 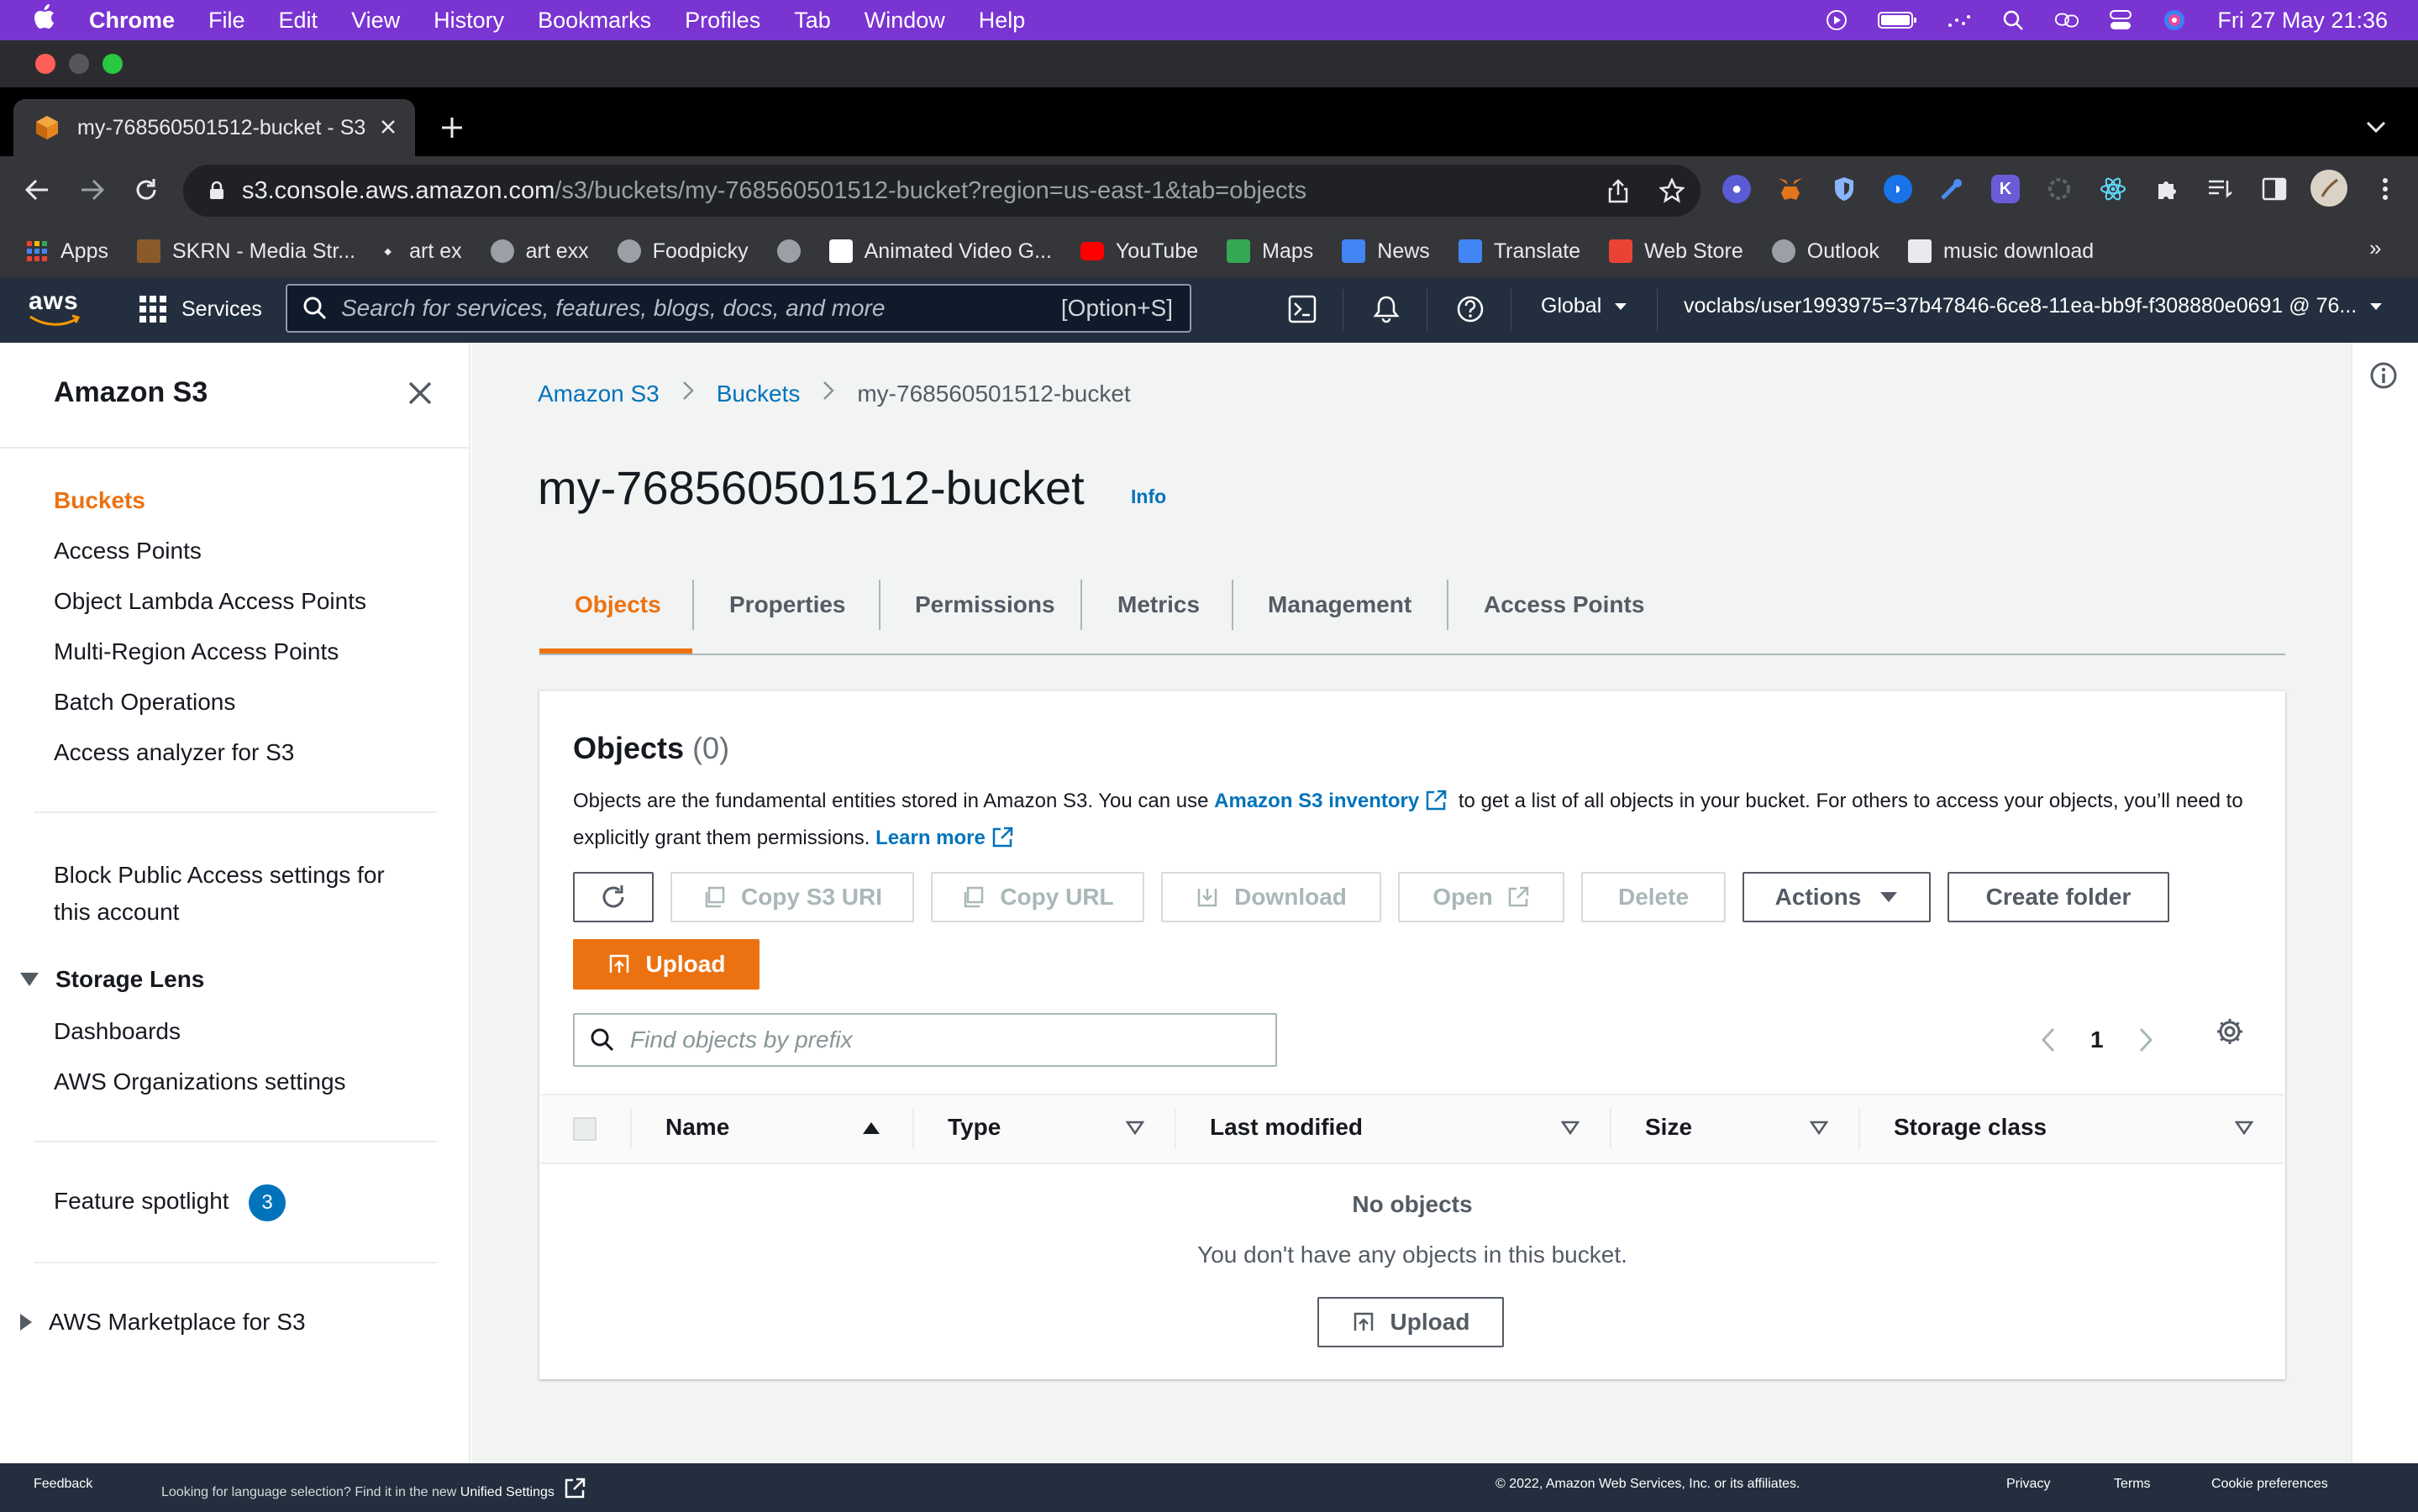 What do you see at coordinates (1149, 497) in the screenshot?
I see `info-link: Info` at bounding box center [1149, 497].